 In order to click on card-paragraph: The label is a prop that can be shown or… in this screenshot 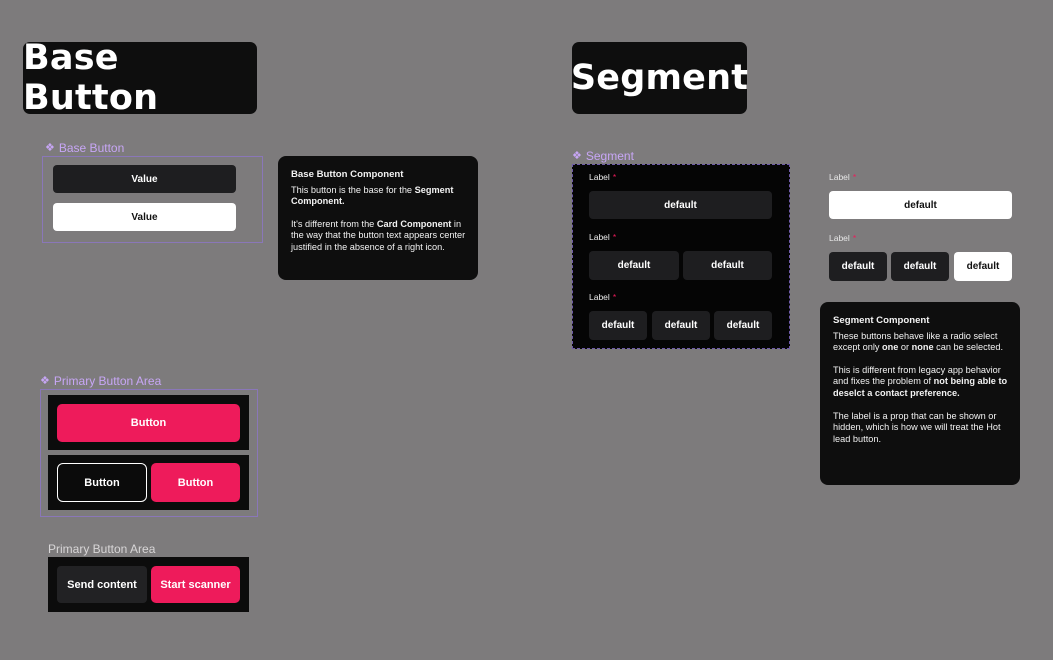, I will do `click(917, 427)`.